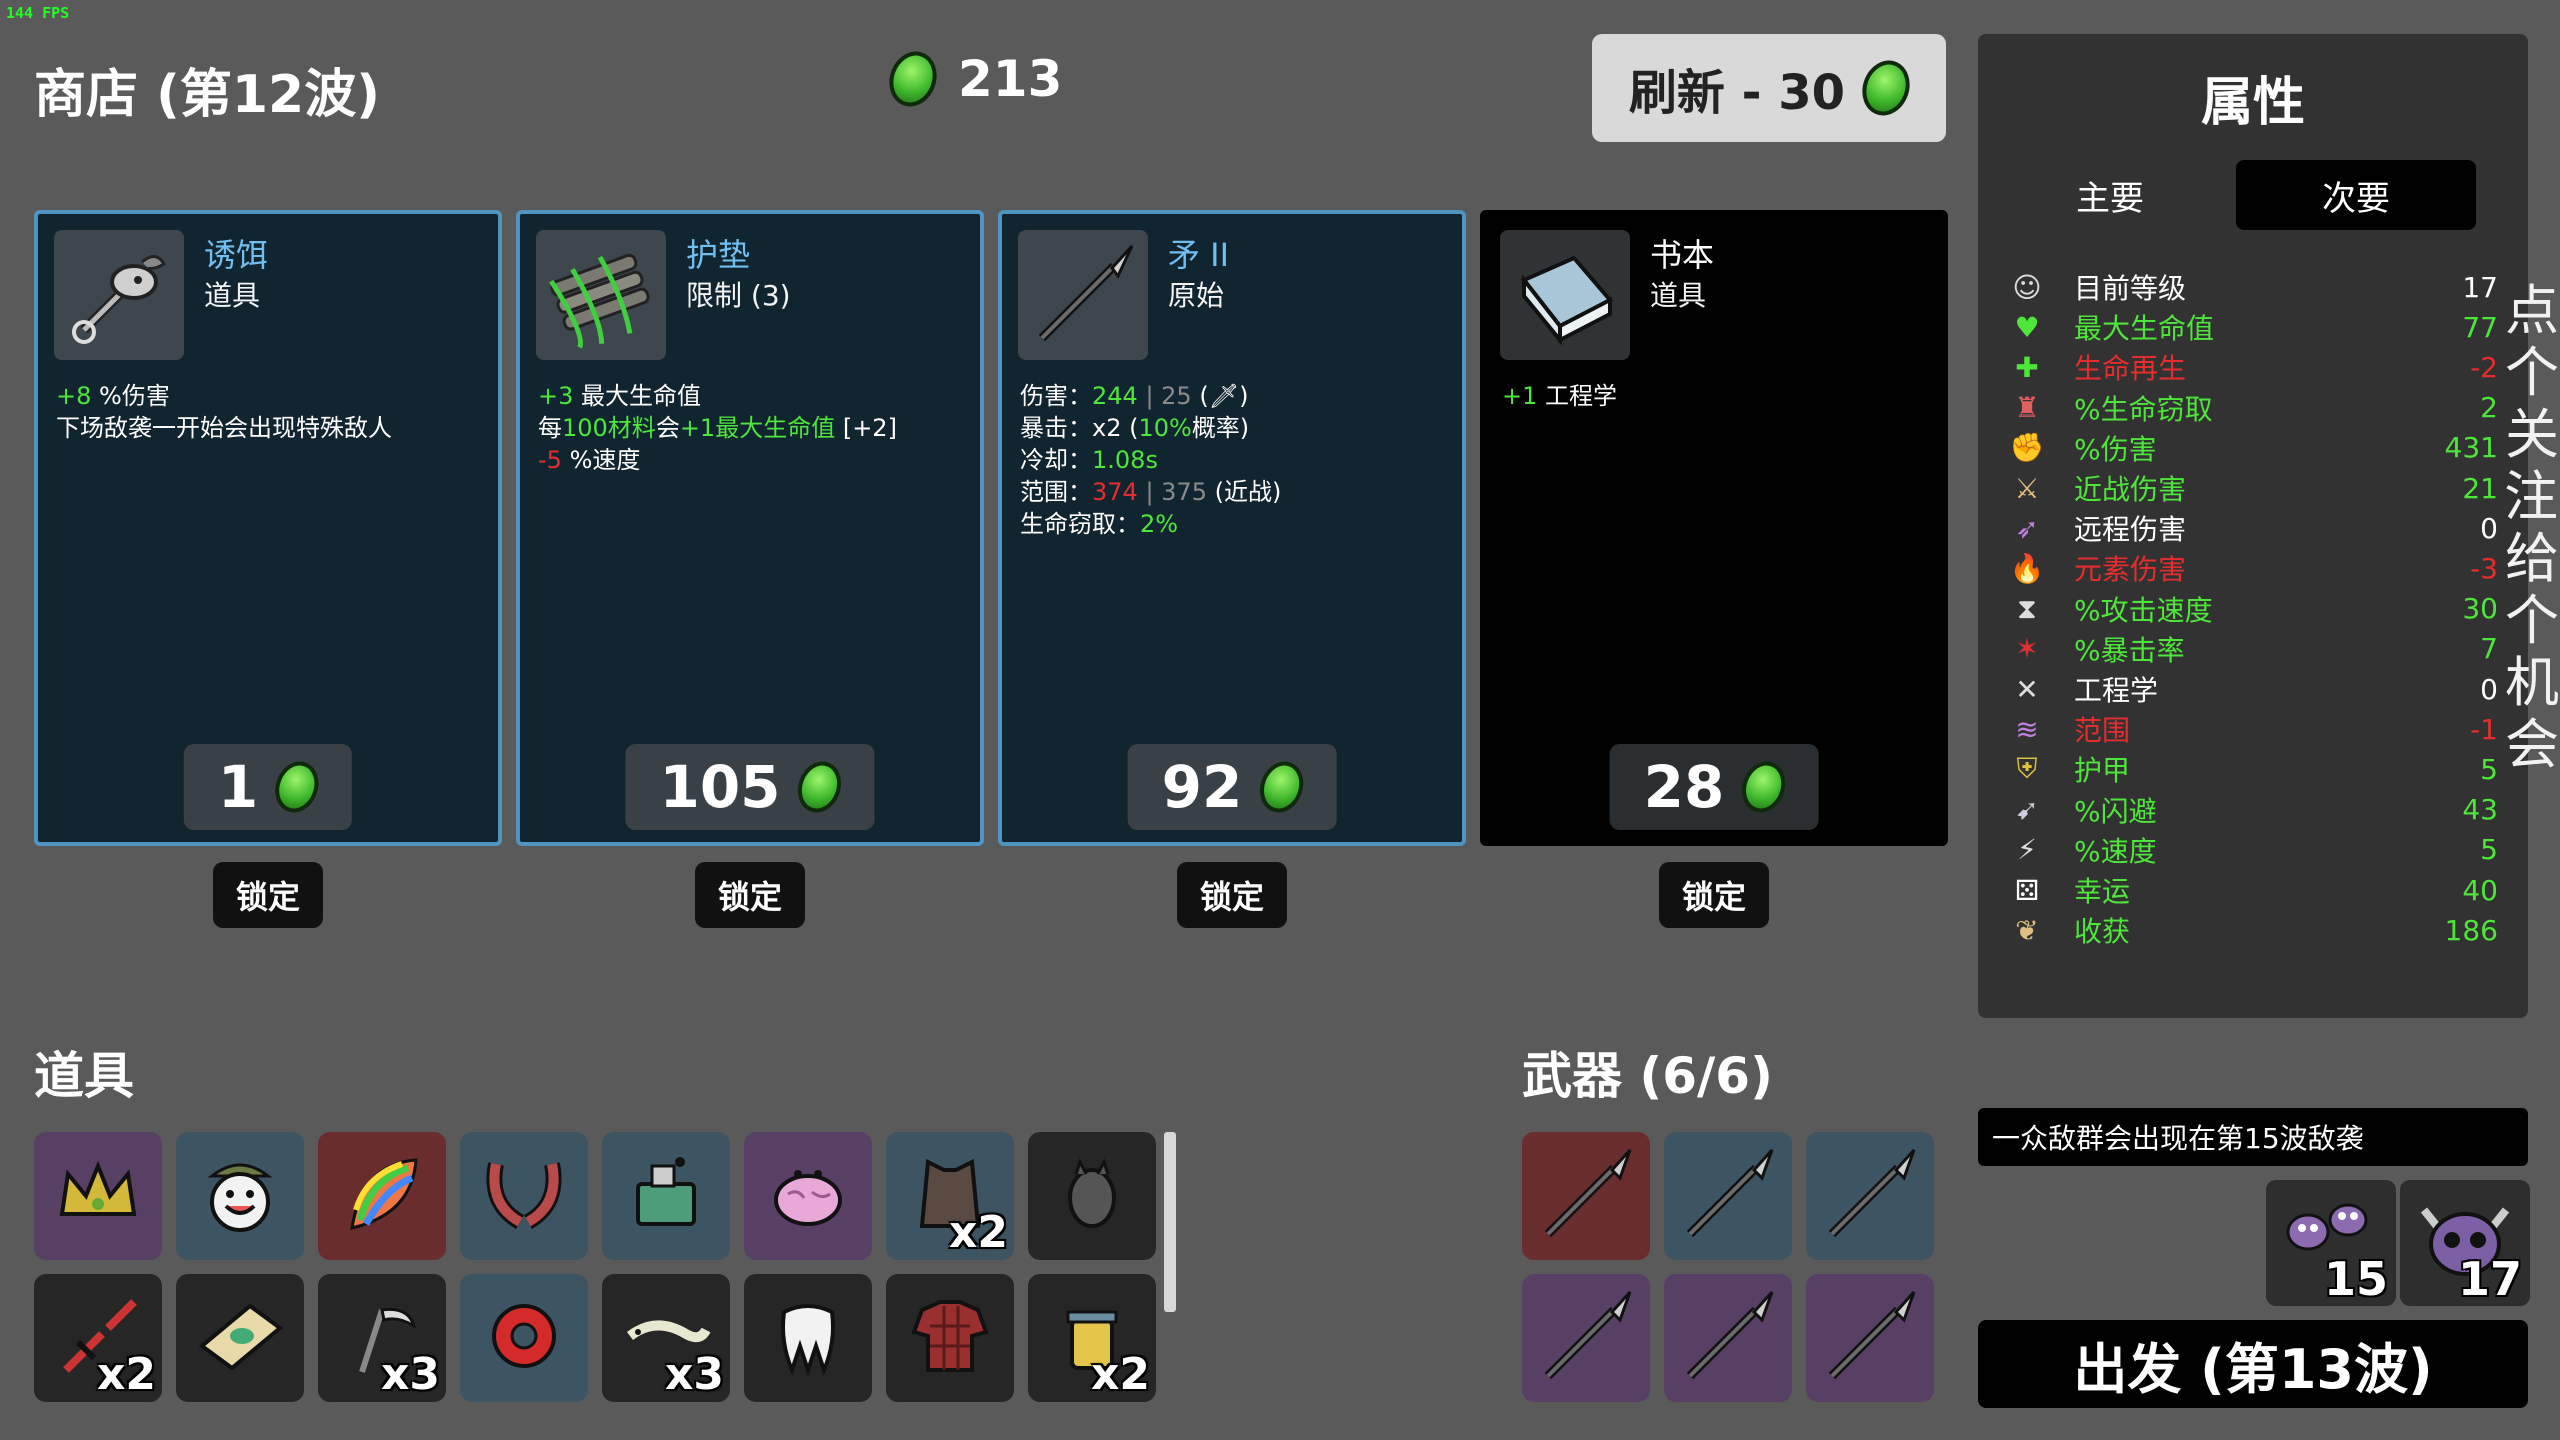  Describe the element at coordinates (2027, 930) in the screenshot. I see `stat-icon: ❦` at that location.